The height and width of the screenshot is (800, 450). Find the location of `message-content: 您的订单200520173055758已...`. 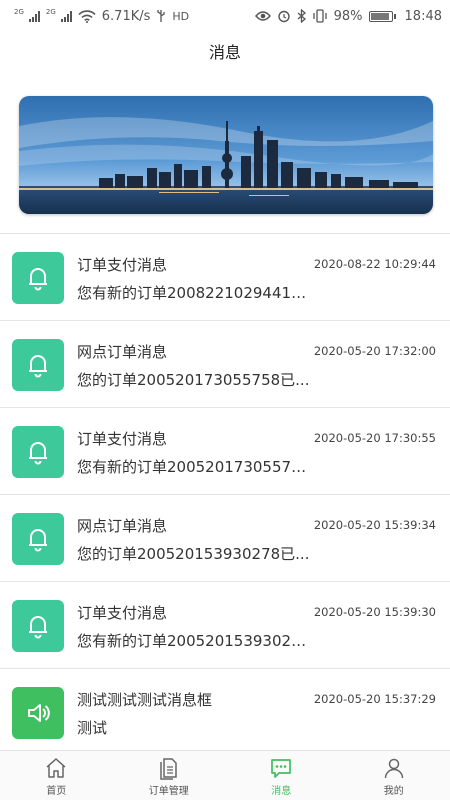

message-content: 您的订单200520173055758已... is located at coordinates (193, 380).